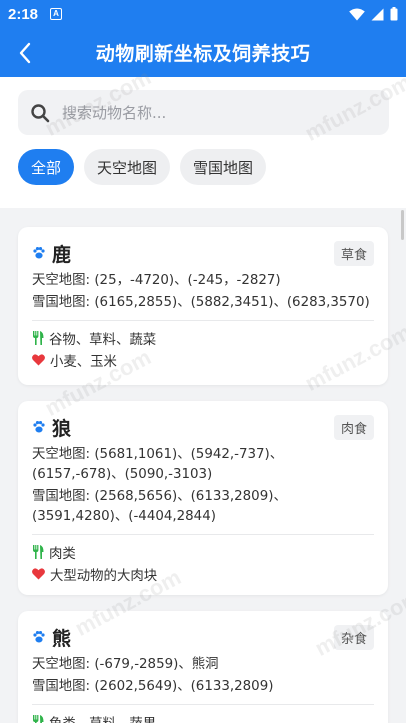 This screenshot has height=723, width=406. What do you see at coordinates (103, 340) in the screenshot?
I see `food-text: 谷物、草料、蔬菜` at bounding box center [103, 340].